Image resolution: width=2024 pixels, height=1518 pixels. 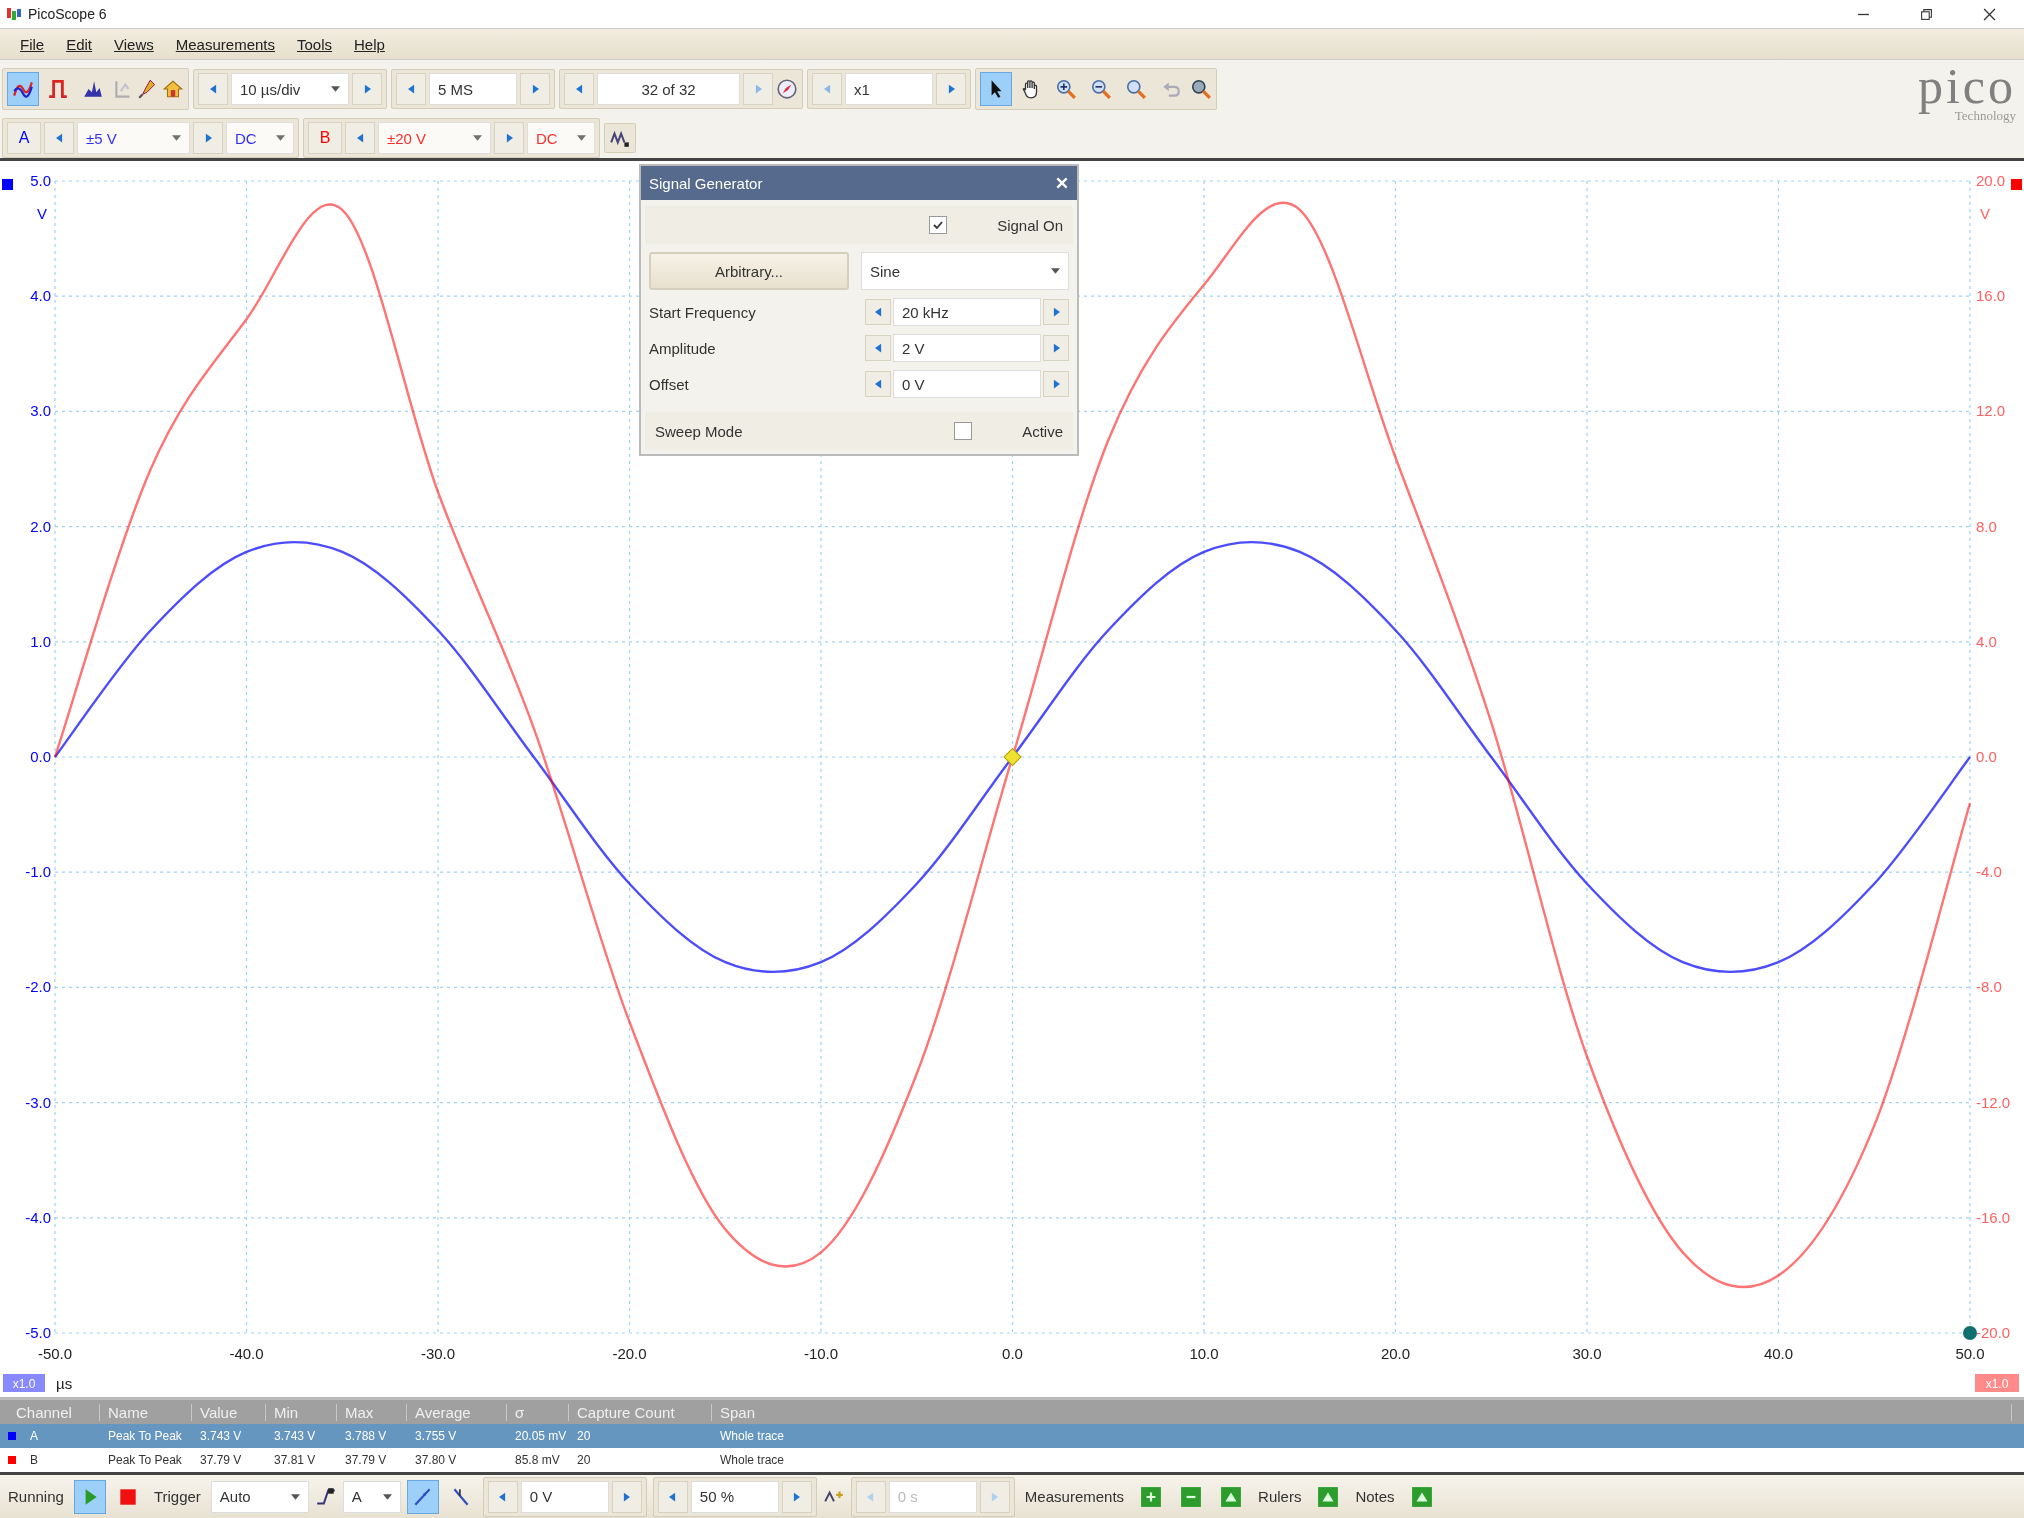 What do you see at coordinates (40, 526) in the screenshot?
I see `y-axis-label: 2.0` at bounding box center [40, 526].